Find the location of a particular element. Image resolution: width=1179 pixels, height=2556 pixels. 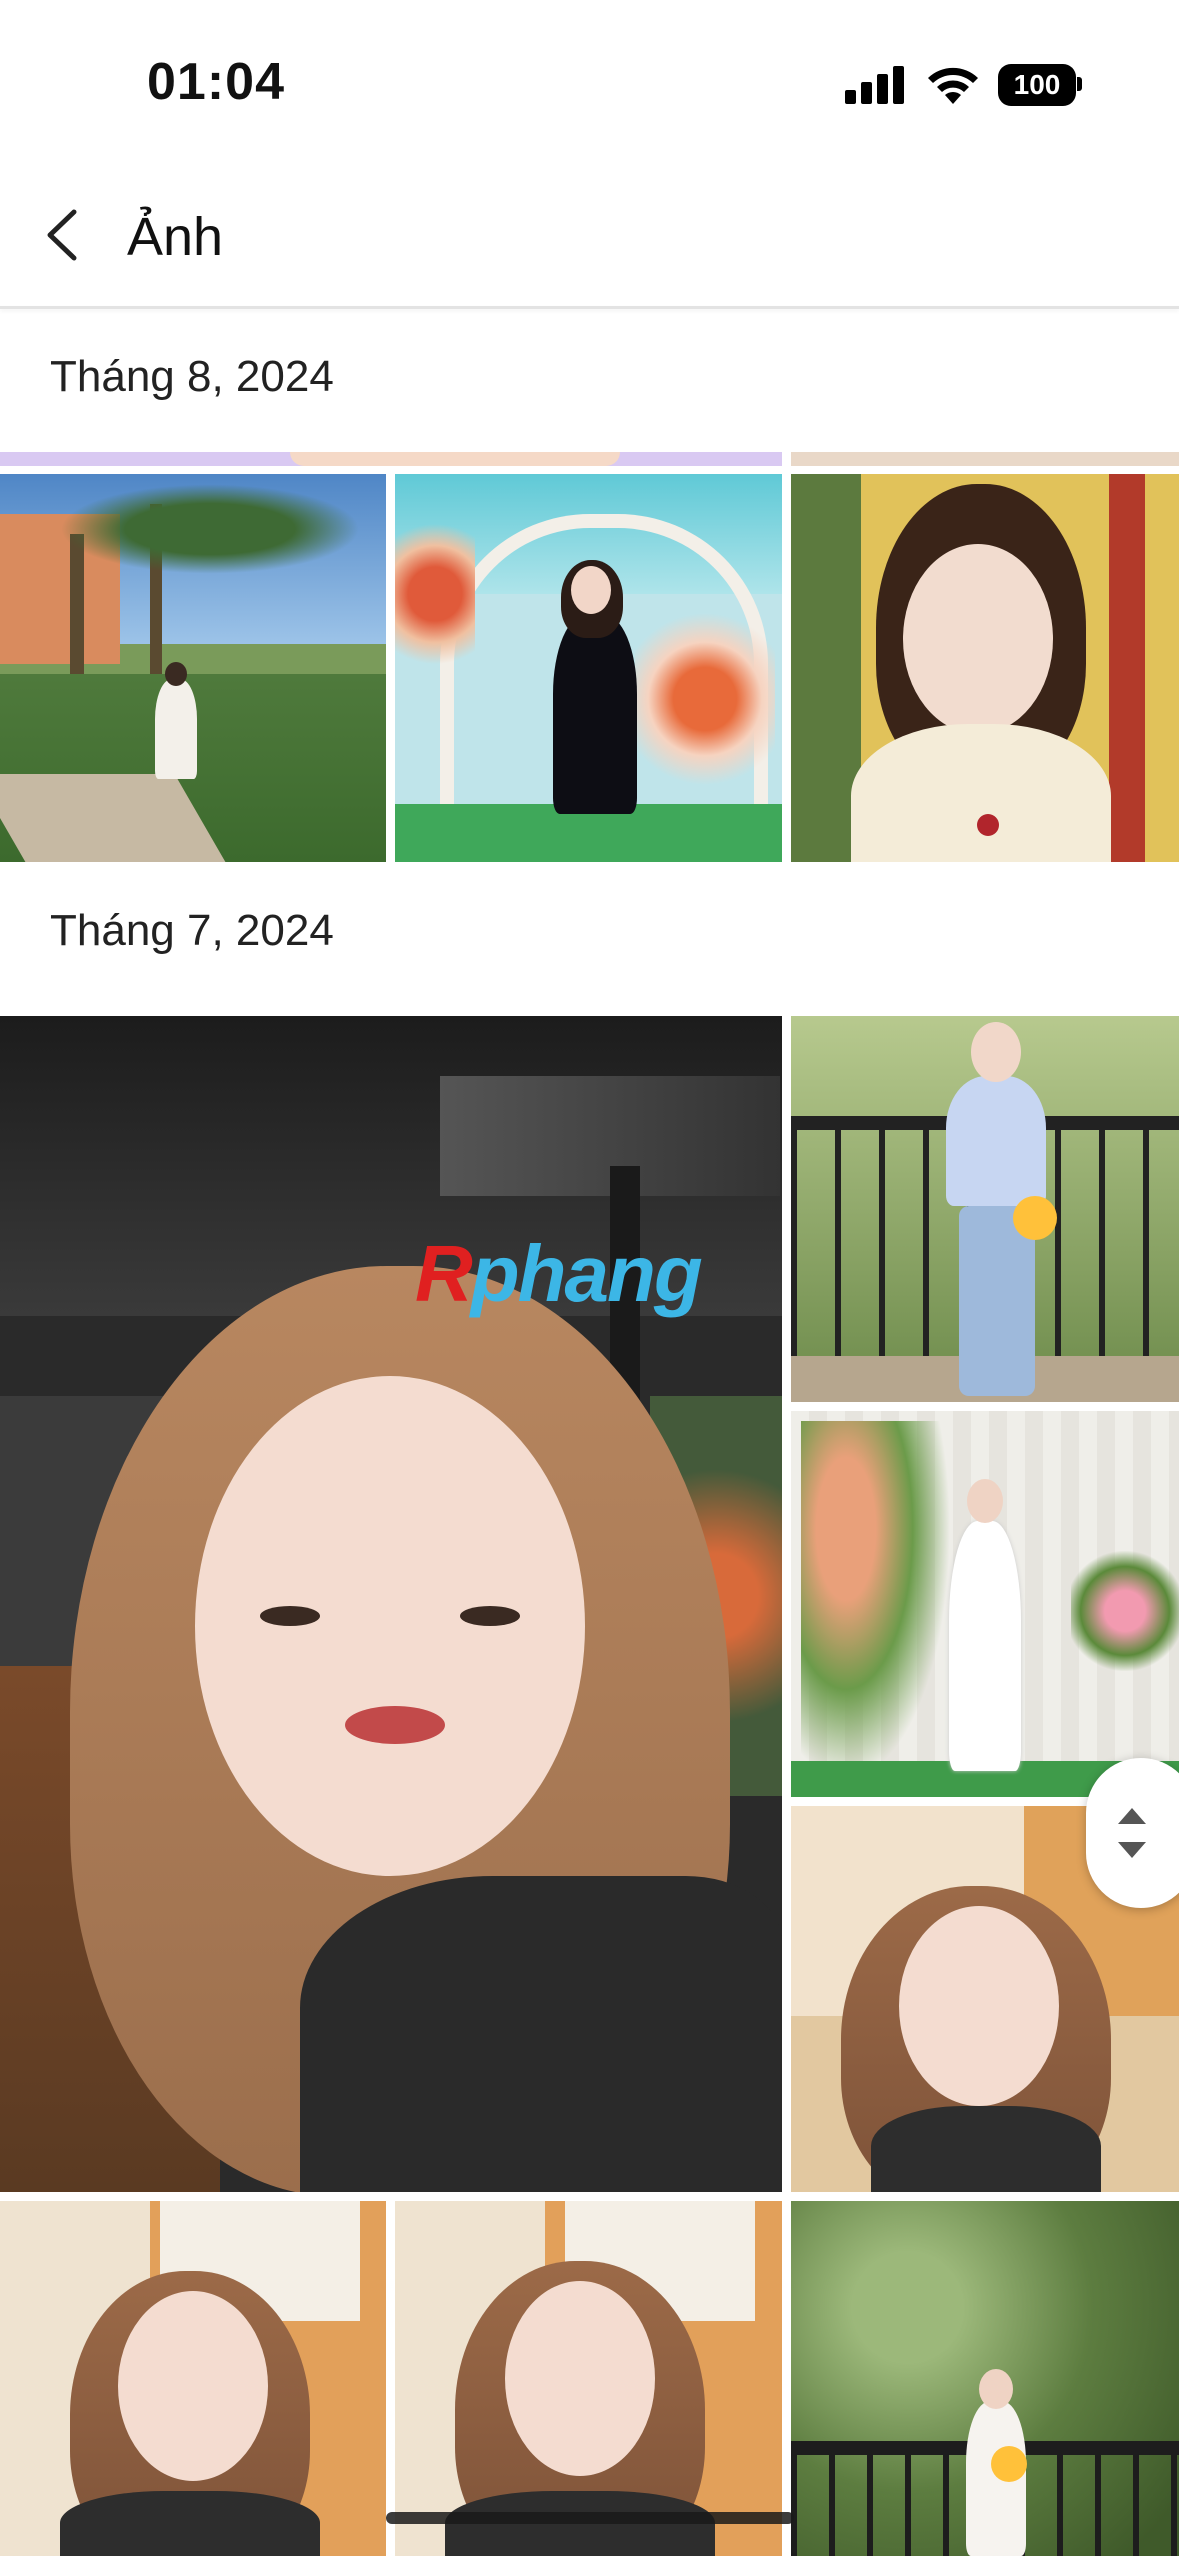

fast-scroll-handle is located at coordinates (1132, 1833).